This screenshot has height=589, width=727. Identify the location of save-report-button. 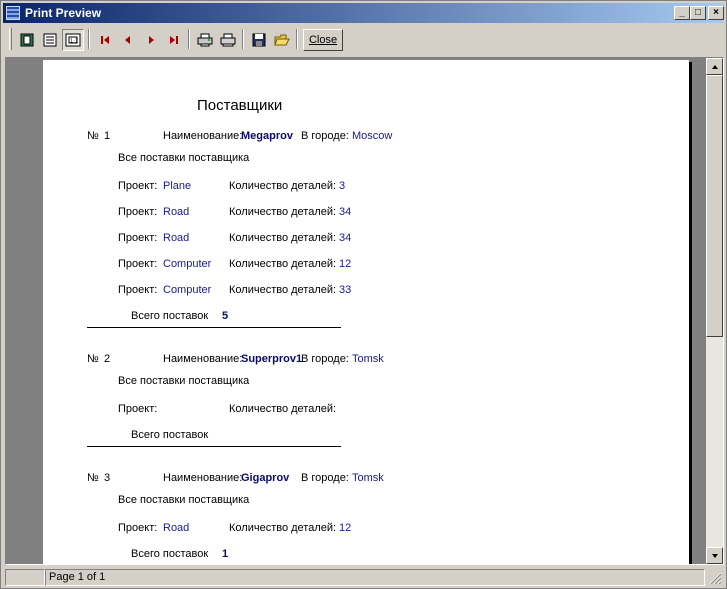
(259, 40).